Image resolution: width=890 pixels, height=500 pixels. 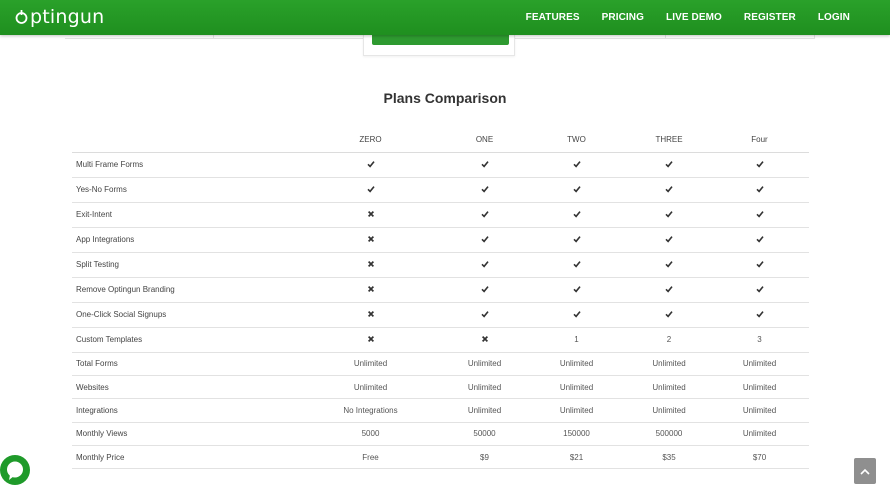 I want to click on nav-login: LOGIN, so click(x=834, y=17).